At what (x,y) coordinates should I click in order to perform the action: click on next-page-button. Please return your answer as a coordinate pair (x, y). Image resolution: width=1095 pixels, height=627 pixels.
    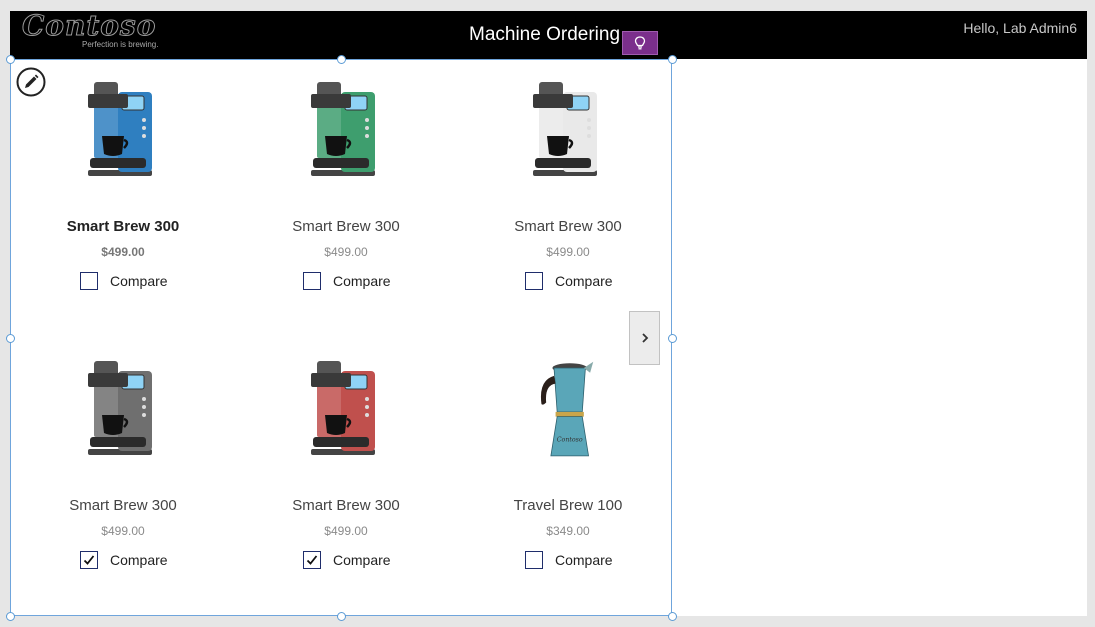
    Looking at the image, I should click on (644, 338).